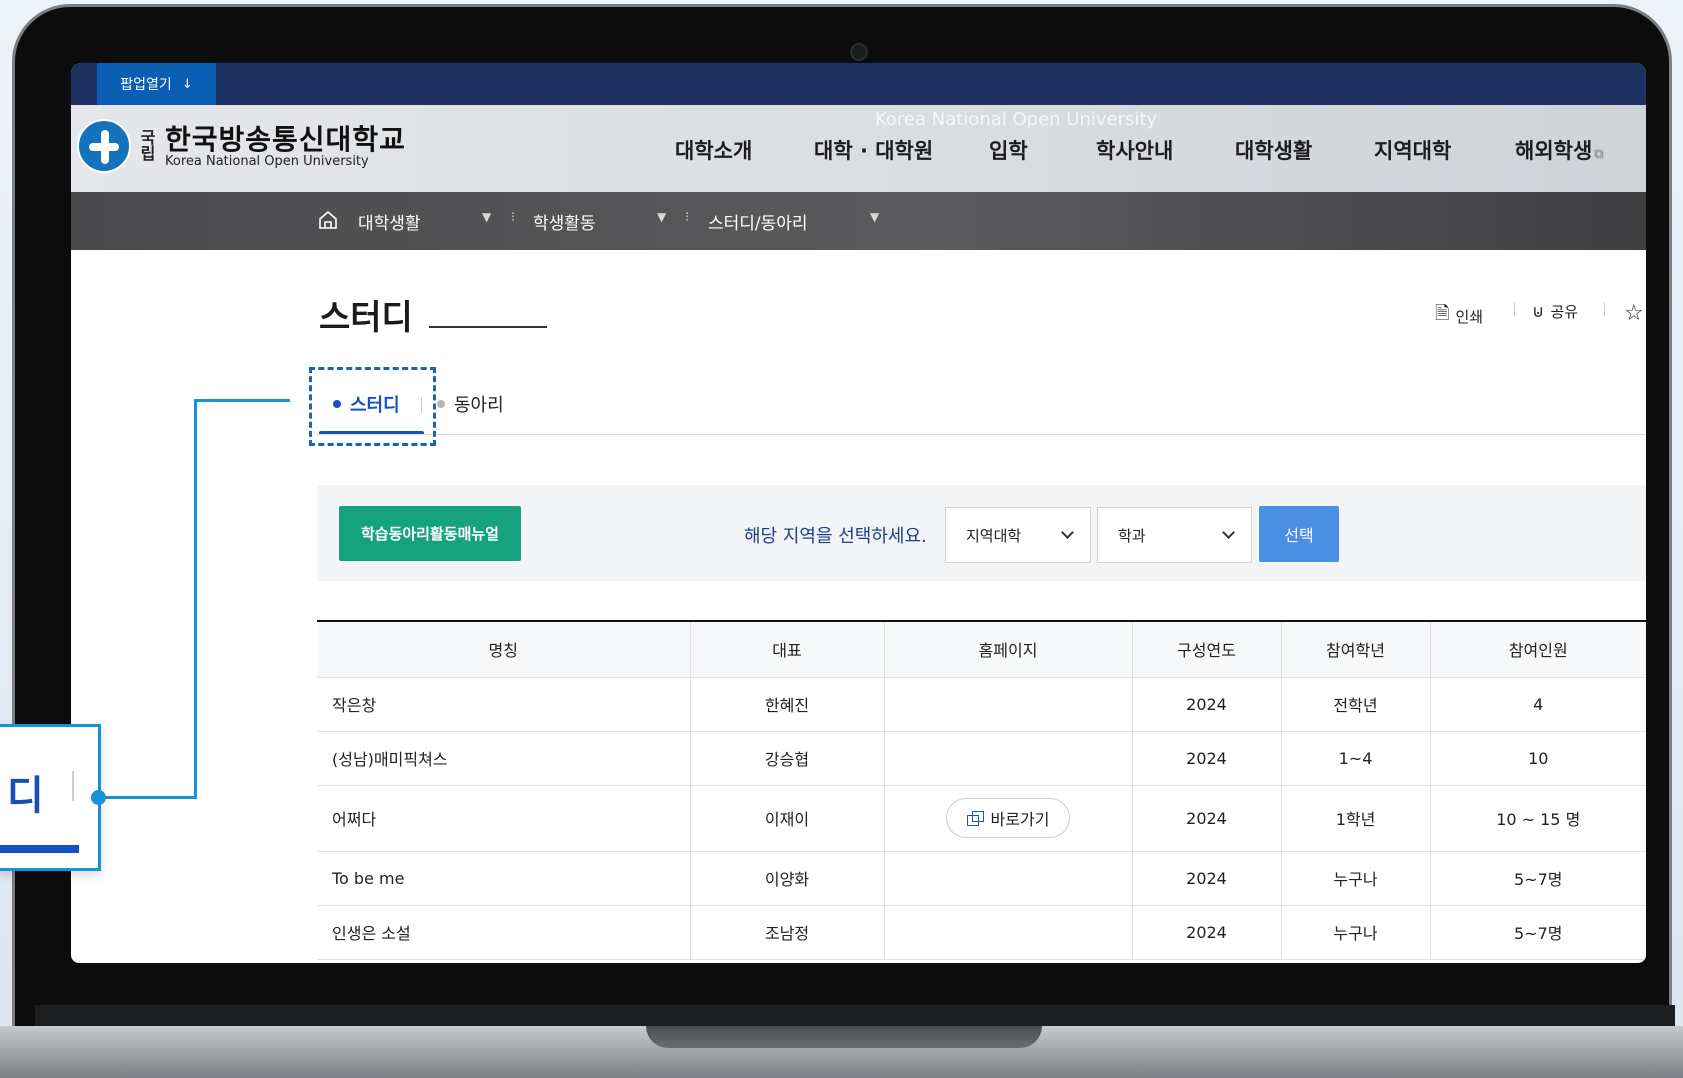 Image resolution: width=1683 pixels, height=1078 pixels. What do you see at coordinates (1273, 150) in the screenshot?
I see `nav-item-campus-life: 대학생활` at bounding box center [1273, 150].